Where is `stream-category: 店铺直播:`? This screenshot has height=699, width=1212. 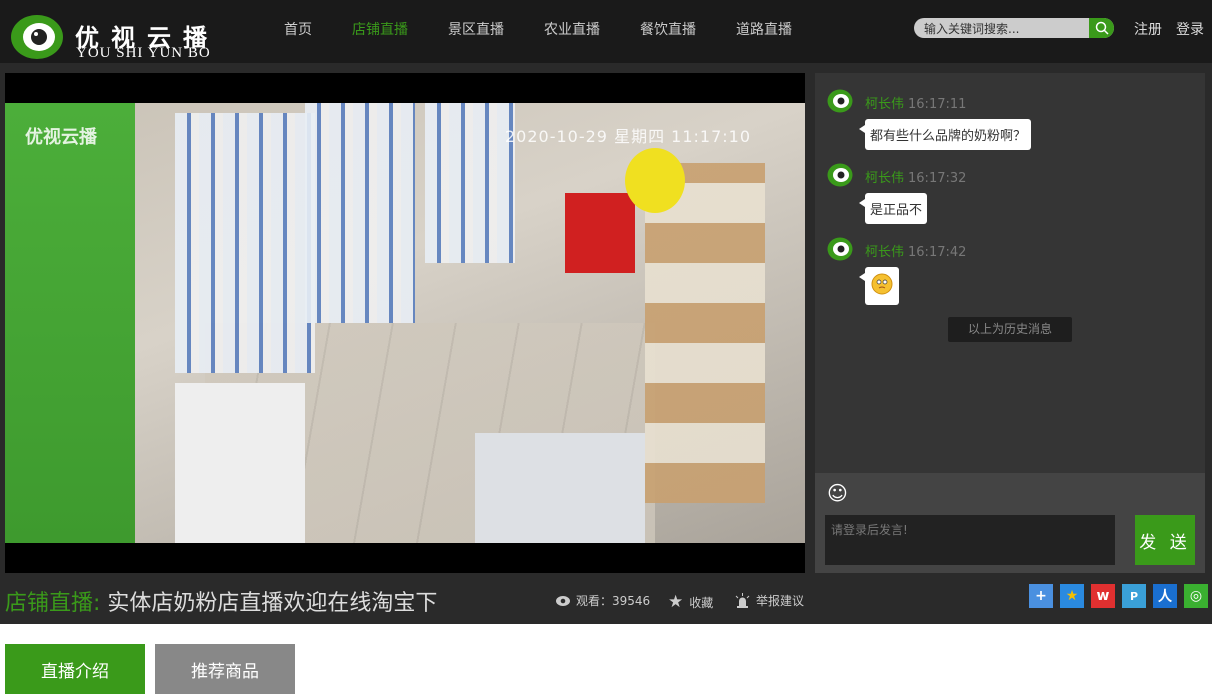
stream-category: 店铺直播: is located at coordinates (53, 603).